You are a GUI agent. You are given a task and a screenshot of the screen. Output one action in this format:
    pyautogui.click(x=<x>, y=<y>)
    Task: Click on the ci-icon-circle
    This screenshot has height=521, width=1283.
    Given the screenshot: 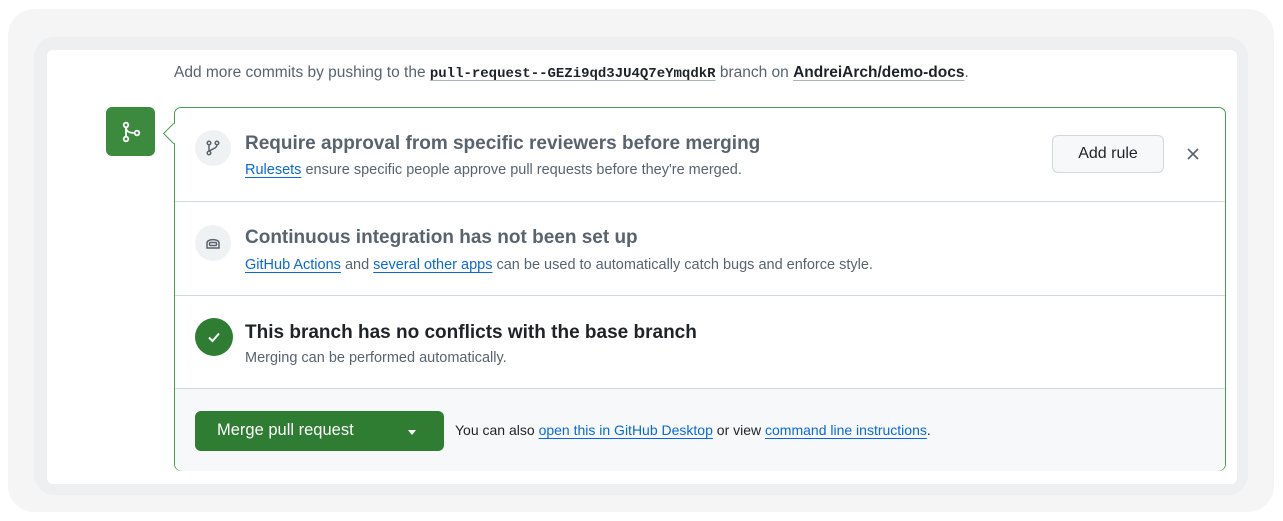 What is the action you would take?
    pyautogui.click(x=213, y=243)
    